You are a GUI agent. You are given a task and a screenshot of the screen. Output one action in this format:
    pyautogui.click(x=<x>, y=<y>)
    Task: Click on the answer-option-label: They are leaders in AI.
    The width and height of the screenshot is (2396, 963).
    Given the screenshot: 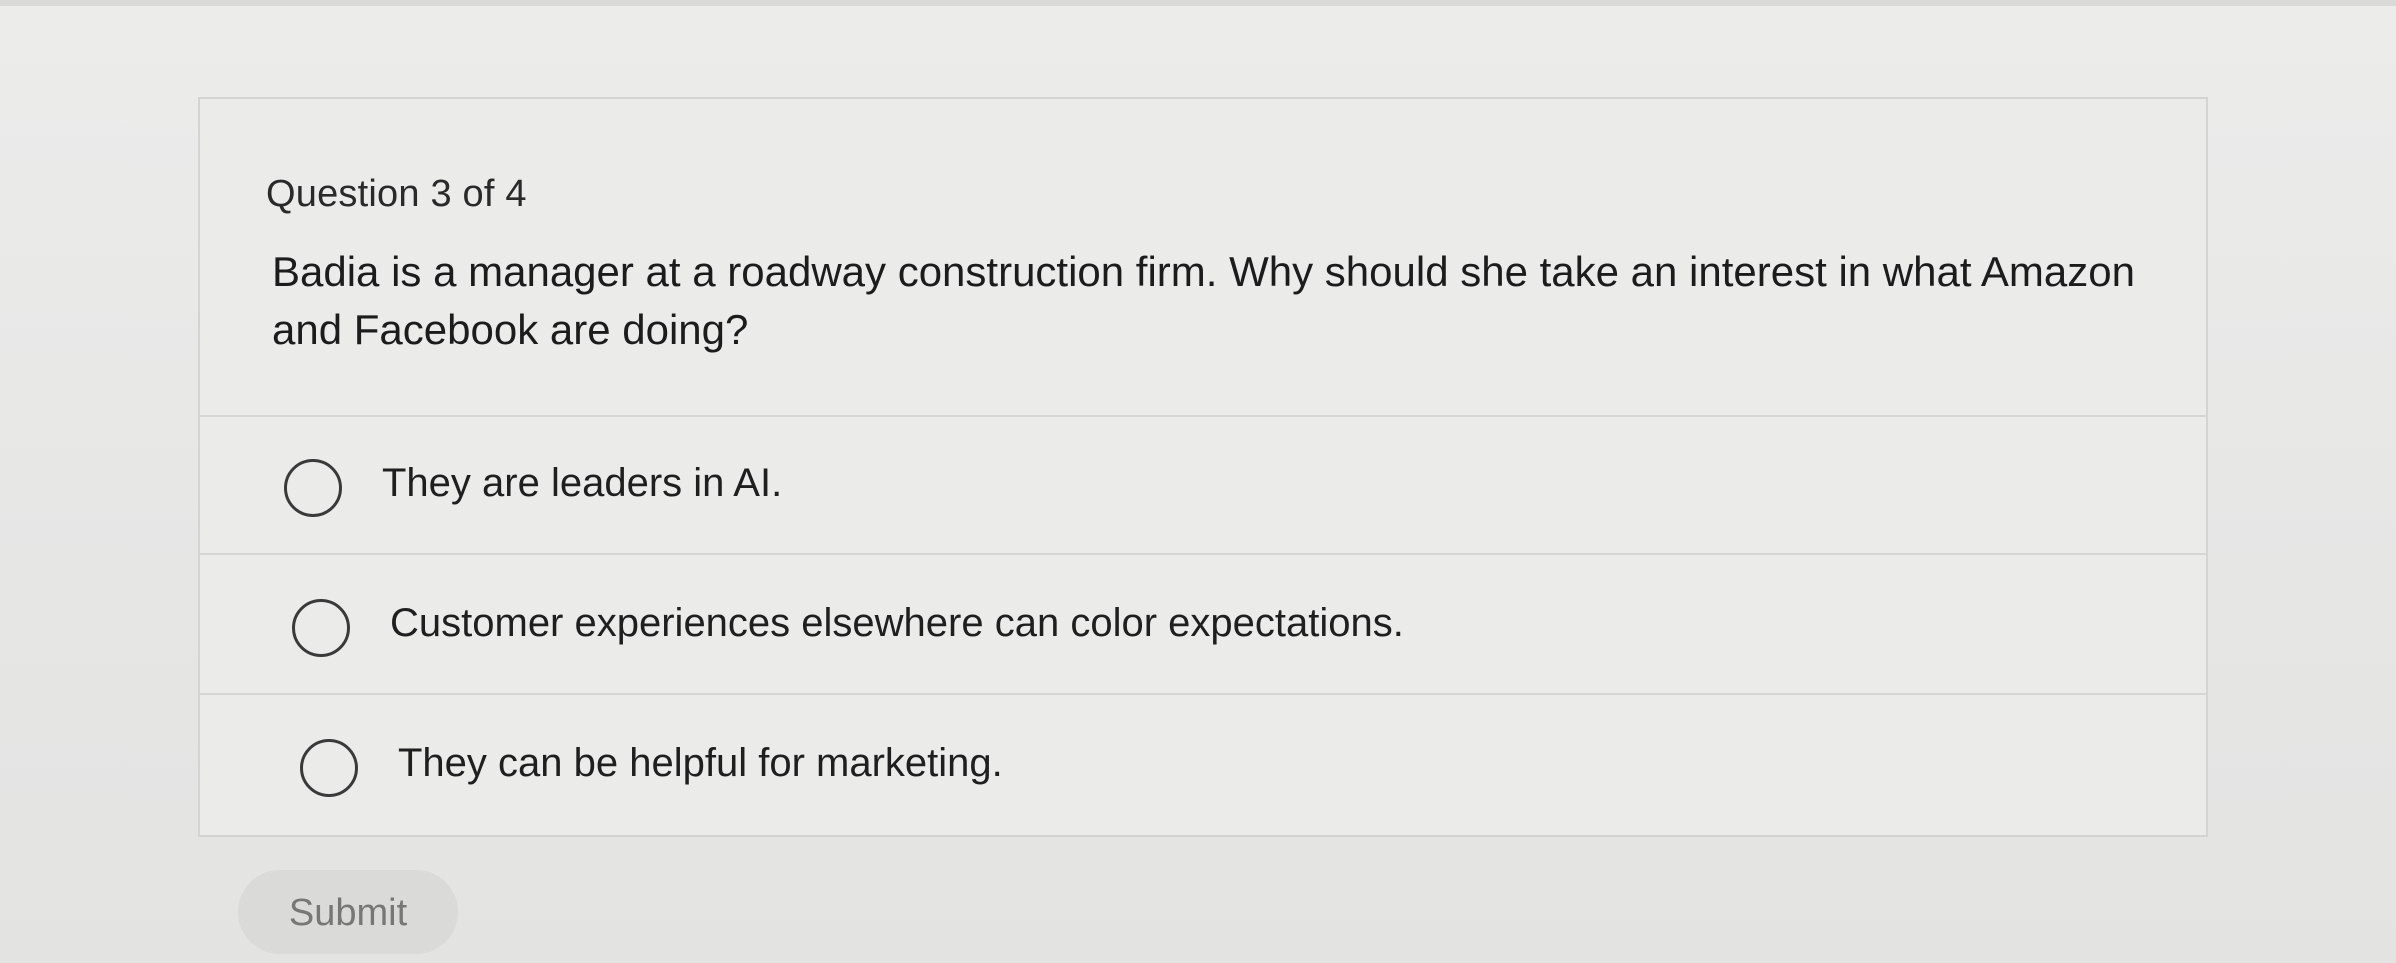 What is the action you would take?
    pyautogui.click(x=582, y=483)
    